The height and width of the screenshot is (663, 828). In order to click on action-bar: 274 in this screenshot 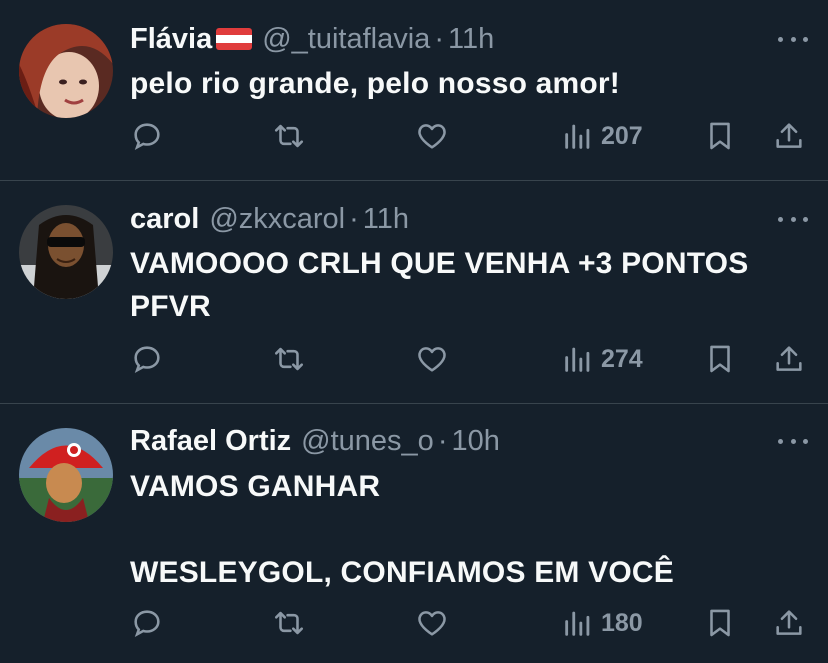, I will do `click(414, 359)`.